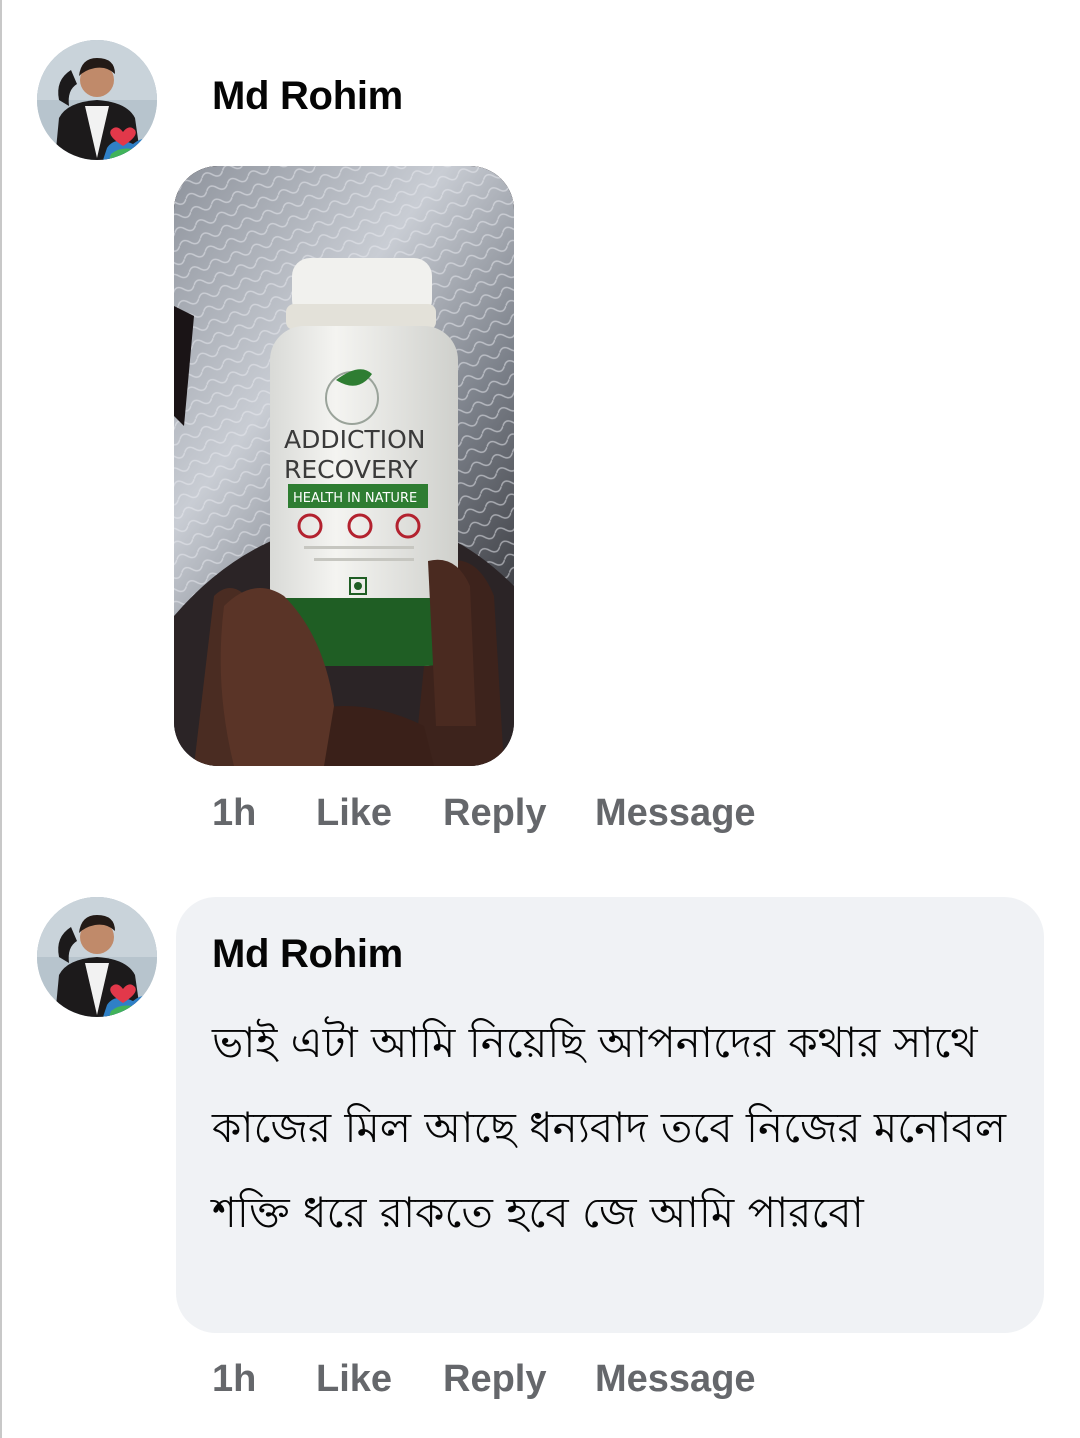  What do you see at coordinates (355, 498) in the screenshot?
I see `label-tagline: HEALTH IN NATURE` at bounding box center [355, 498].